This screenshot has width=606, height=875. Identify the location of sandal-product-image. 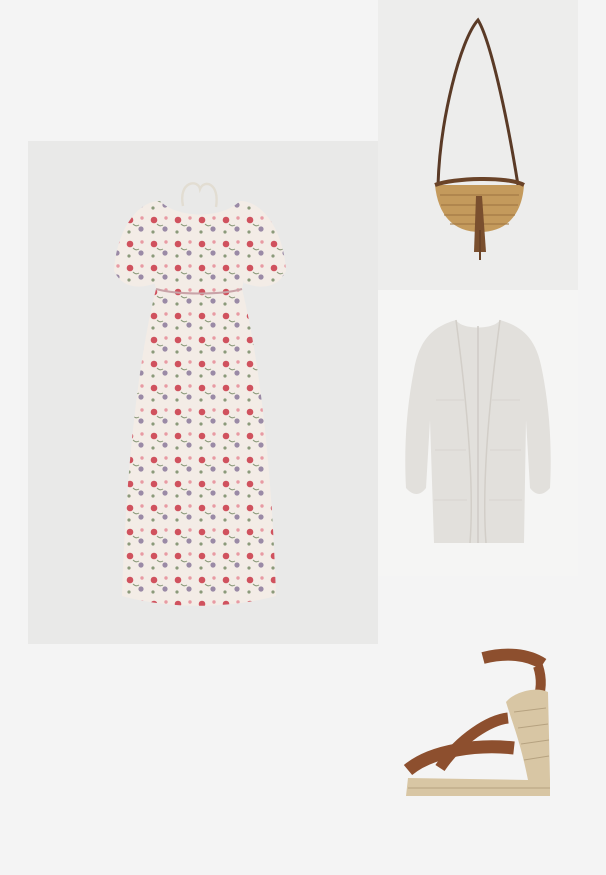
(478, 730).